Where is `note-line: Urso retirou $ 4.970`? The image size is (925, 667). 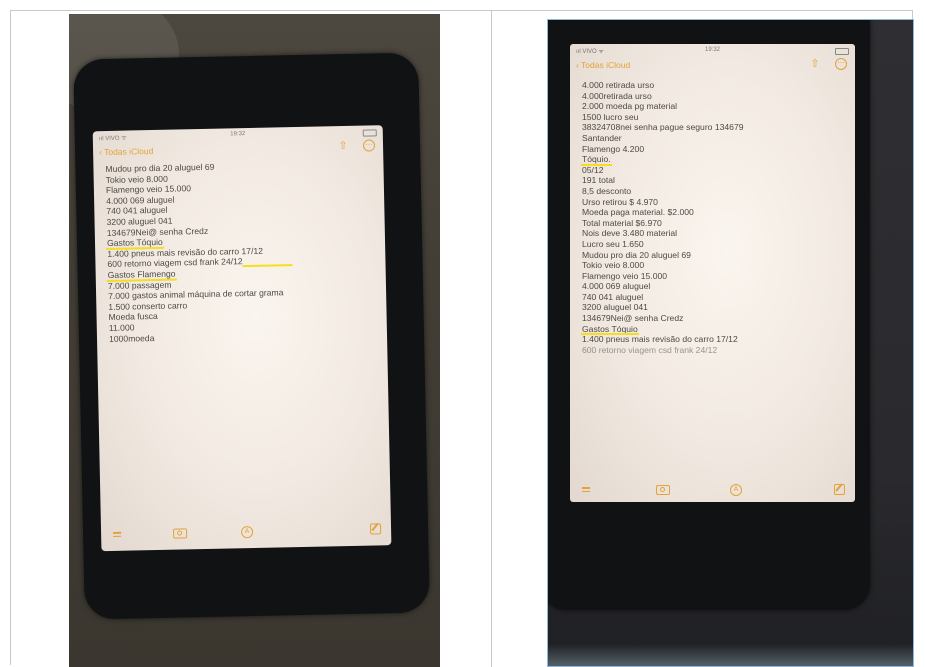 note-line: Urso retirou $ 4.970 is located at coordinates (620, 201).